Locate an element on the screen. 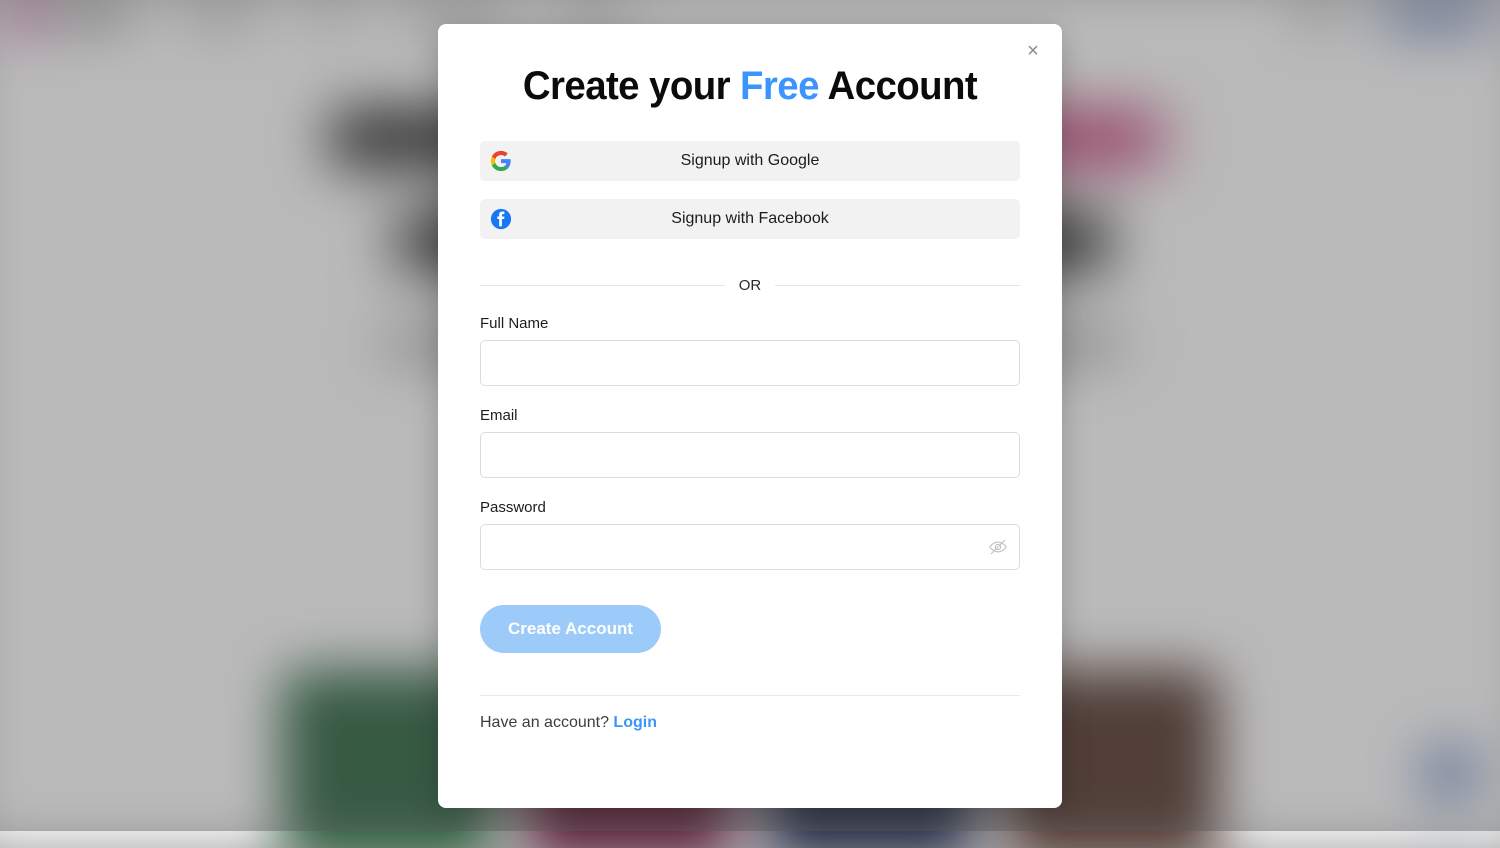 The width and height of the screenshot is (1500, 848). full-name-field-group: Full Name is located at coordinates (750, 350).